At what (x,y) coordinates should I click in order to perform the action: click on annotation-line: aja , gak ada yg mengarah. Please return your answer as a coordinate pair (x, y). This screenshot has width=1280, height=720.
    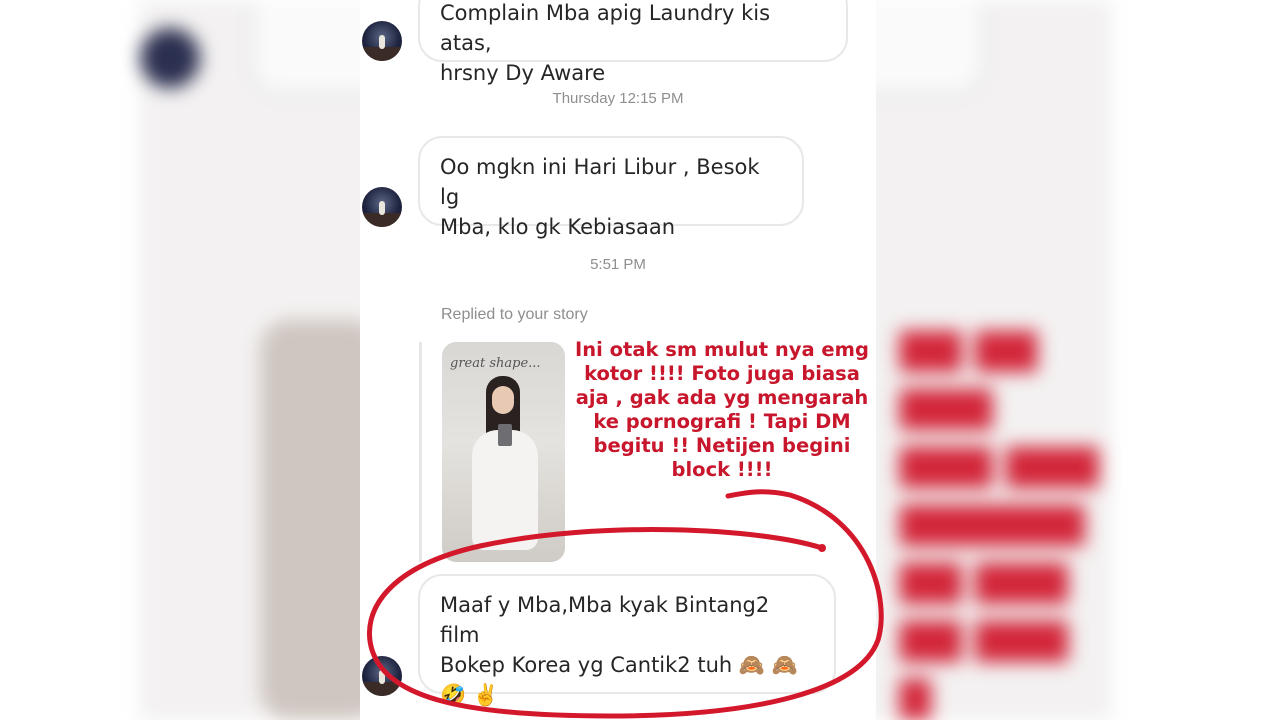
    Looking at the image, I should click on (722, 397).